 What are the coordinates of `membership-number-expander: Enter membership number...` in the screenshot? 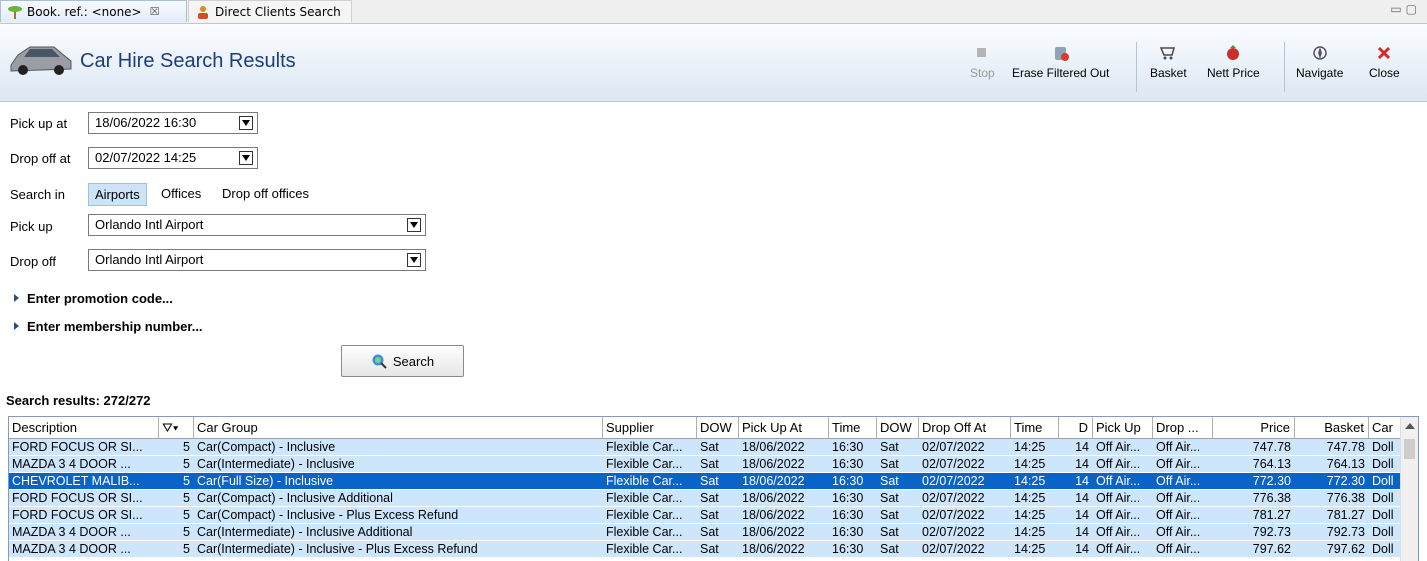 It's located at (101, 326).